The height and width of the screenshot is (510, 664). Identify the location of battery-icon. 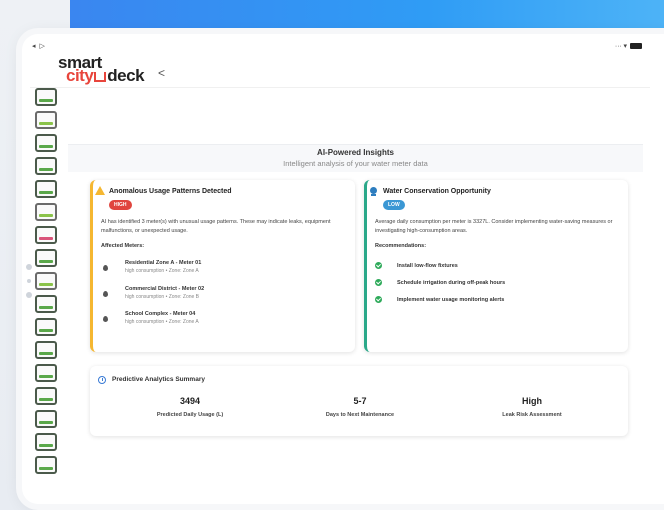
(636, 46).